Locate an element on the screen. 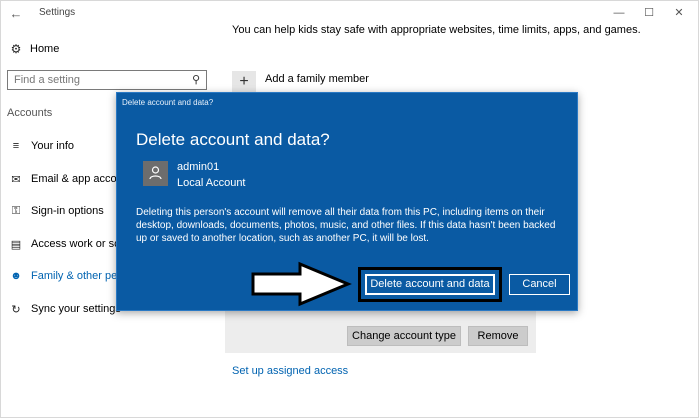 The image size is (699, 418). maximize-icon: ☐ is located at coordinates (649, 13).